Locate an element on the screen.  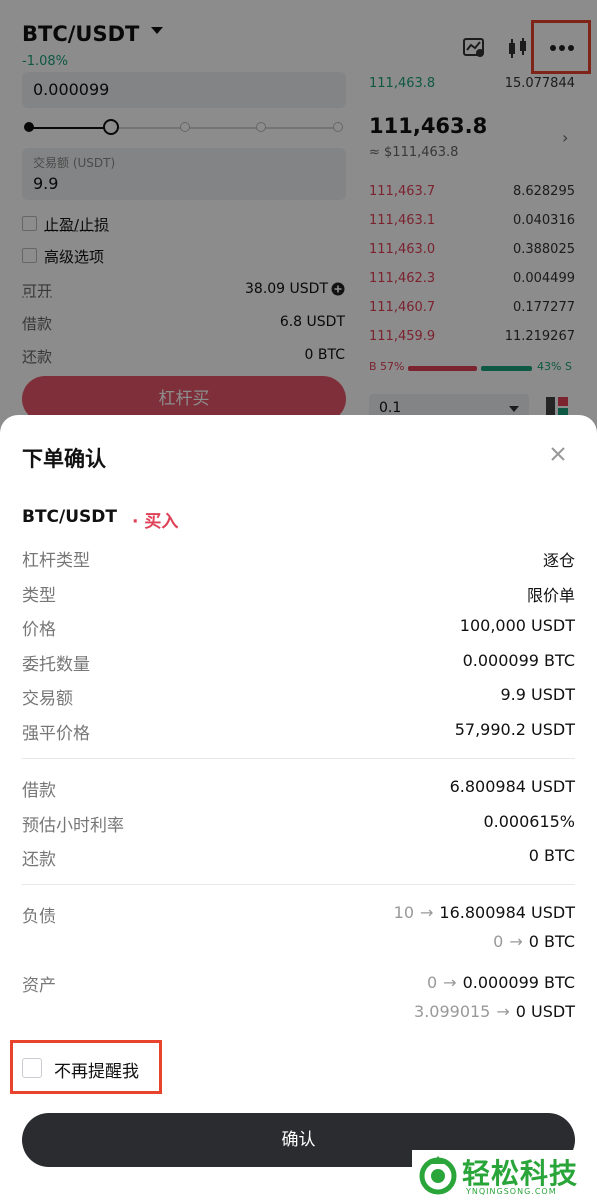
dont-remind-checkbox is located at coordinates (32, 1068).